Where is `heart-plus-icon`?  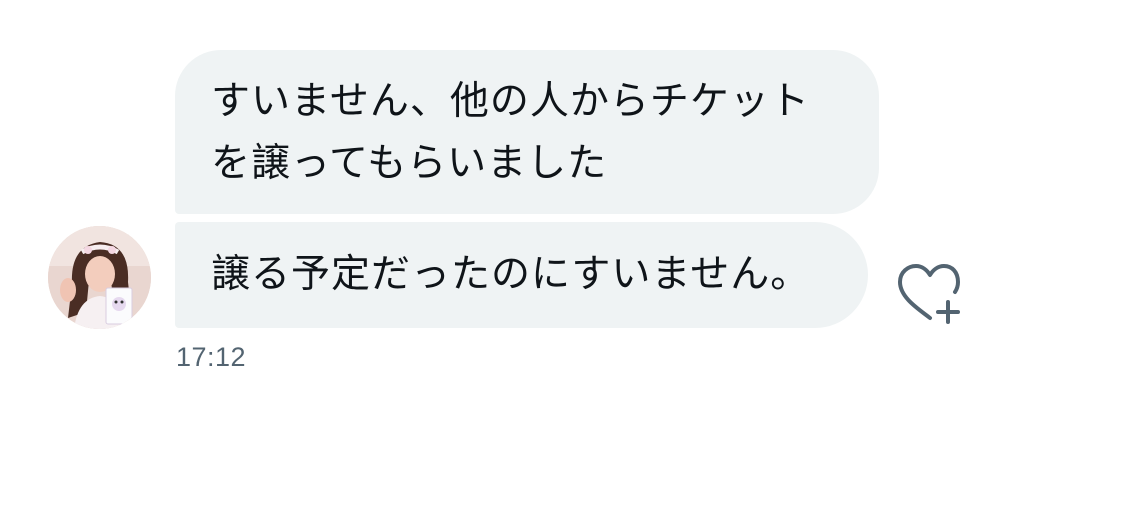 heart-plus-icon is located at coordinates (929, 294).